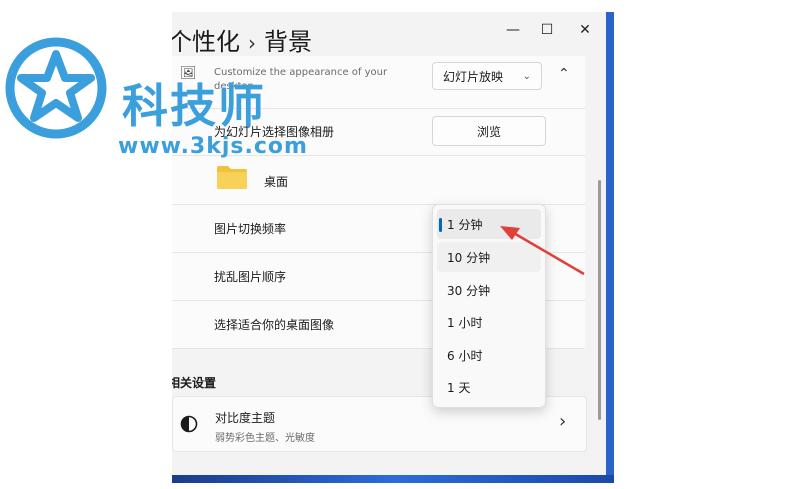 The width and height of the screenshot is (800, 489). What do you see at coordinates (489, 355) in the screenshot?
I see `option-6-hours: 6 小时` at bounding box center [489, 355].